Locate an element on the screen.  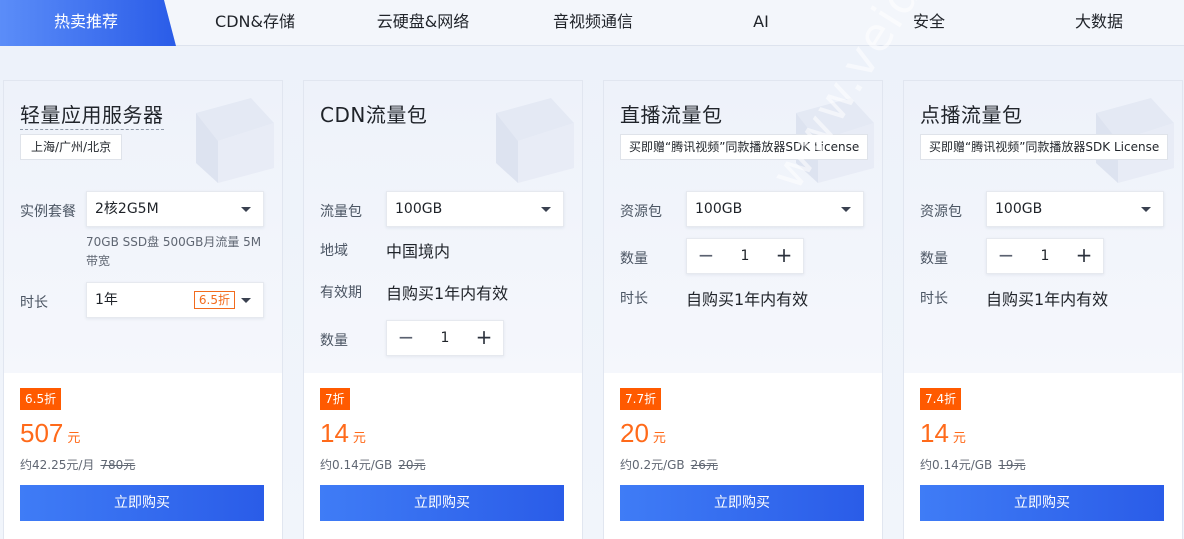
price-value: 507 is located at coordinates (42, 433).